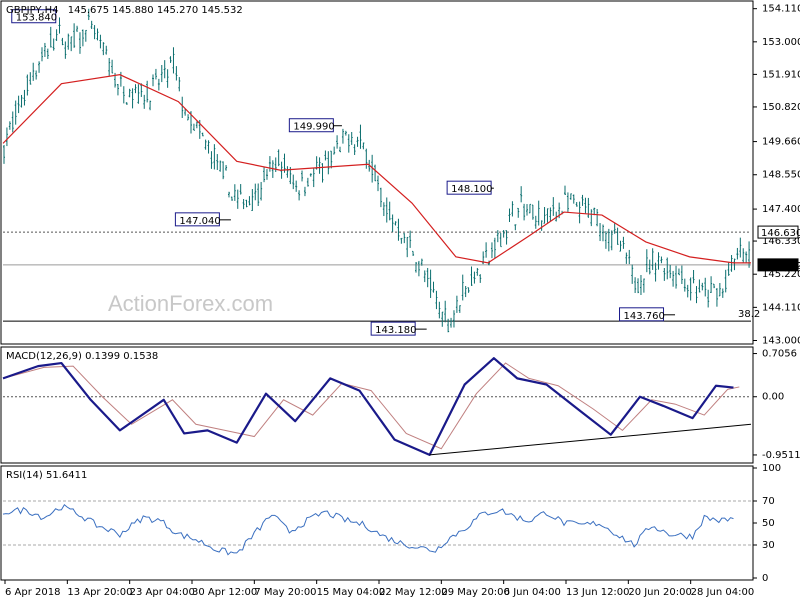  What do you see at coordinates (781, 175) in the screenshot?
I see `price-ytick-label: 148.550` at bounding box center [781, 175].